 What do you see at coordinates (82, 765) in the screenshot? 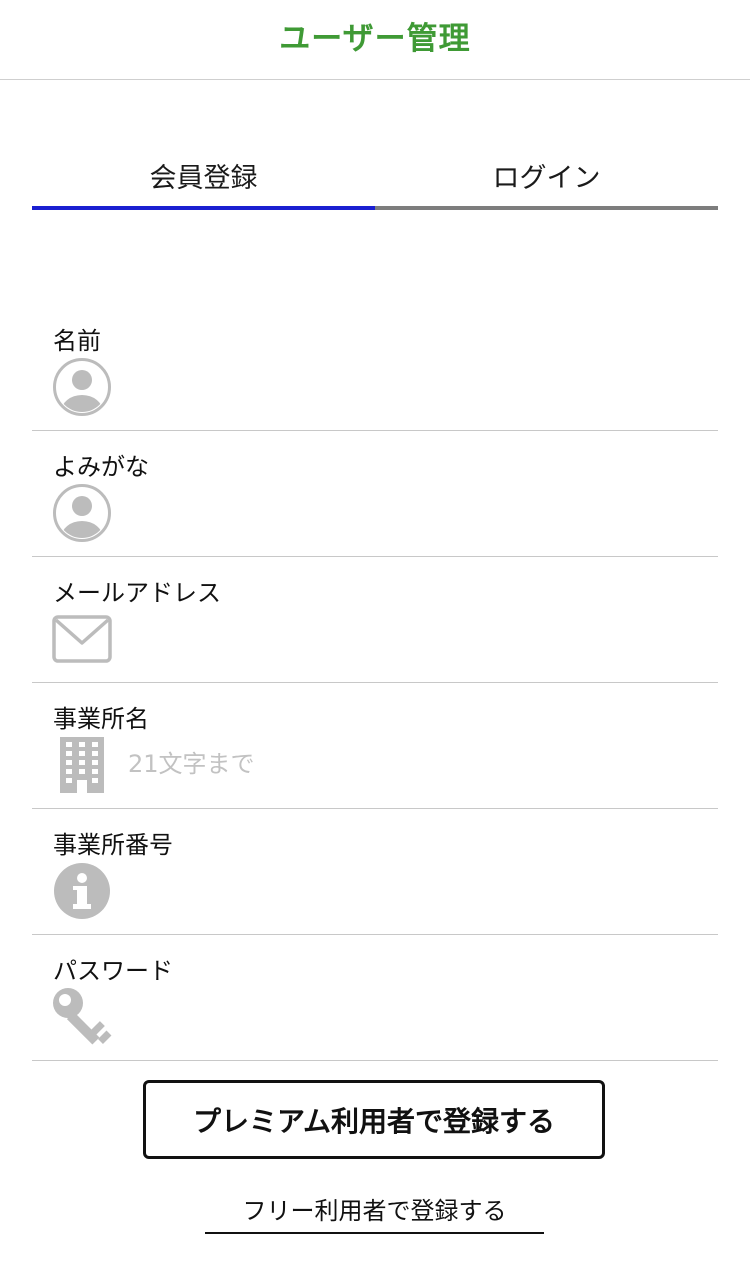
I see `building-icon` at bounding box center [82, 765].